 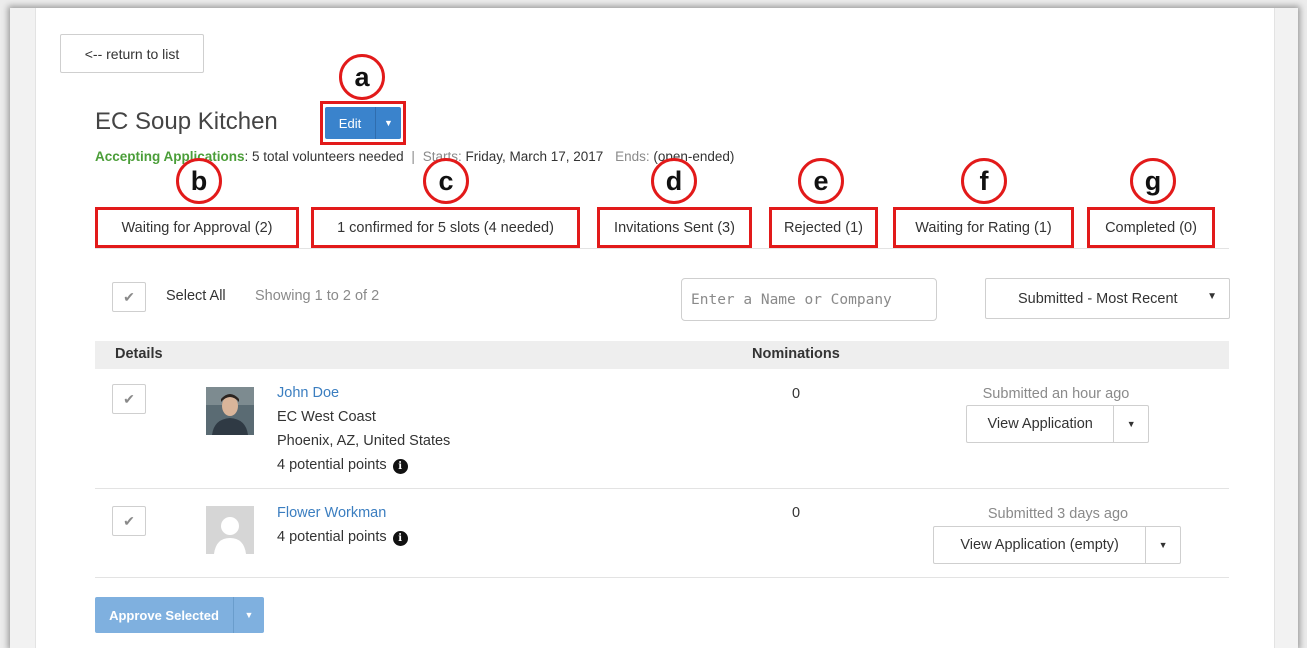 I want to click on tab-completed: Completed (0), so click(x=1151, y=227).